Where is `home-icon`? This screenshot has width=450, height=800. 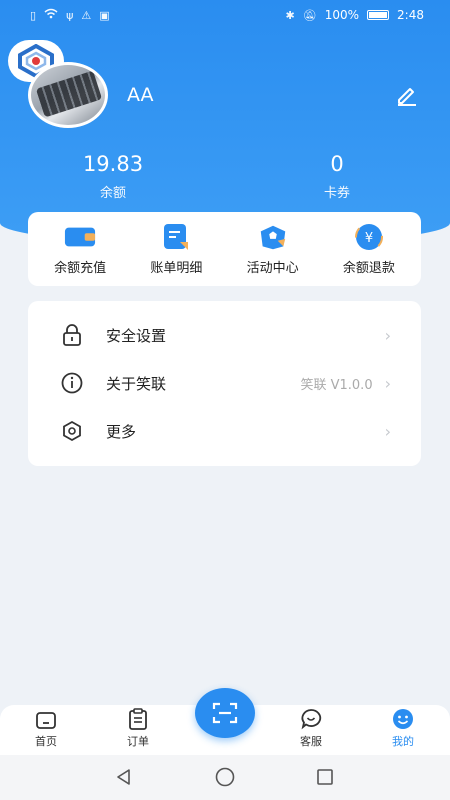
home-icon is located at coordinates (46, 720).